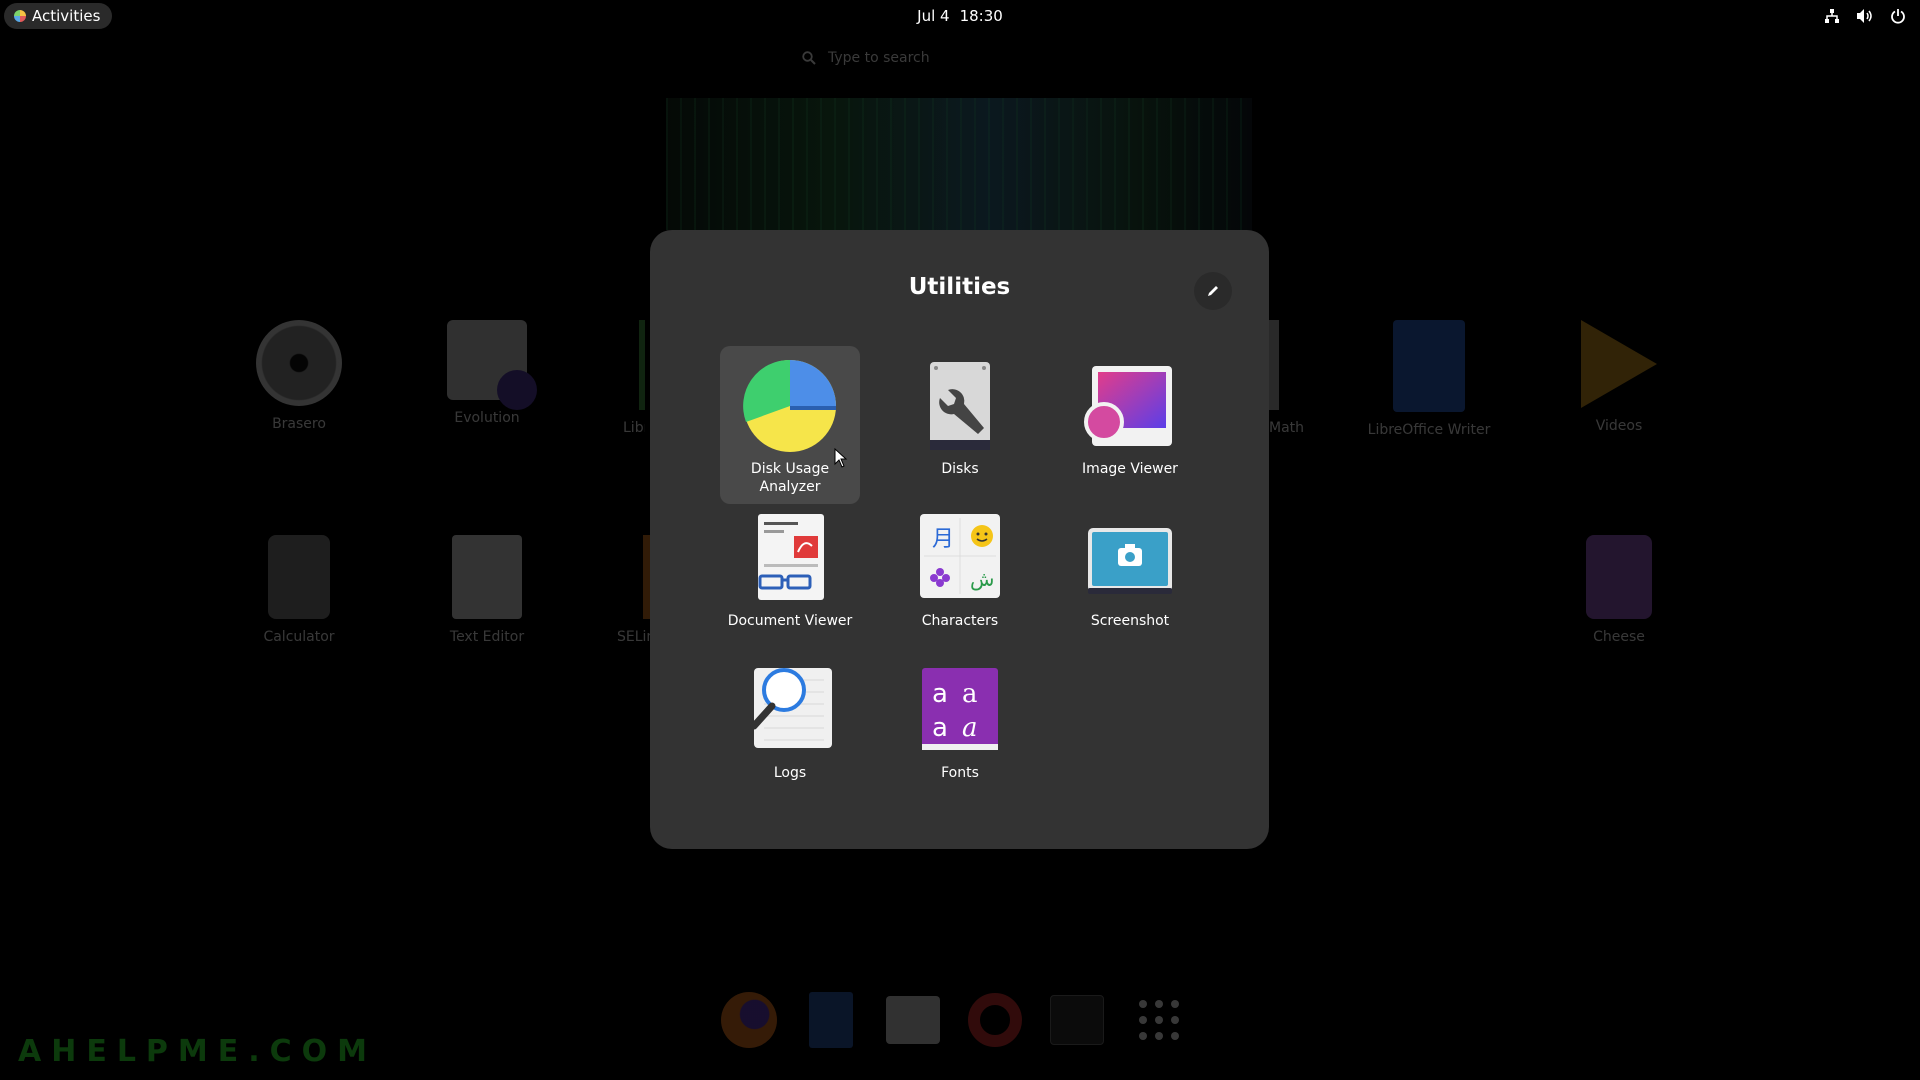 The height and width of the screenshot is (1080, 1920). I want to click on activities-button: Activities, so click(58, 16).